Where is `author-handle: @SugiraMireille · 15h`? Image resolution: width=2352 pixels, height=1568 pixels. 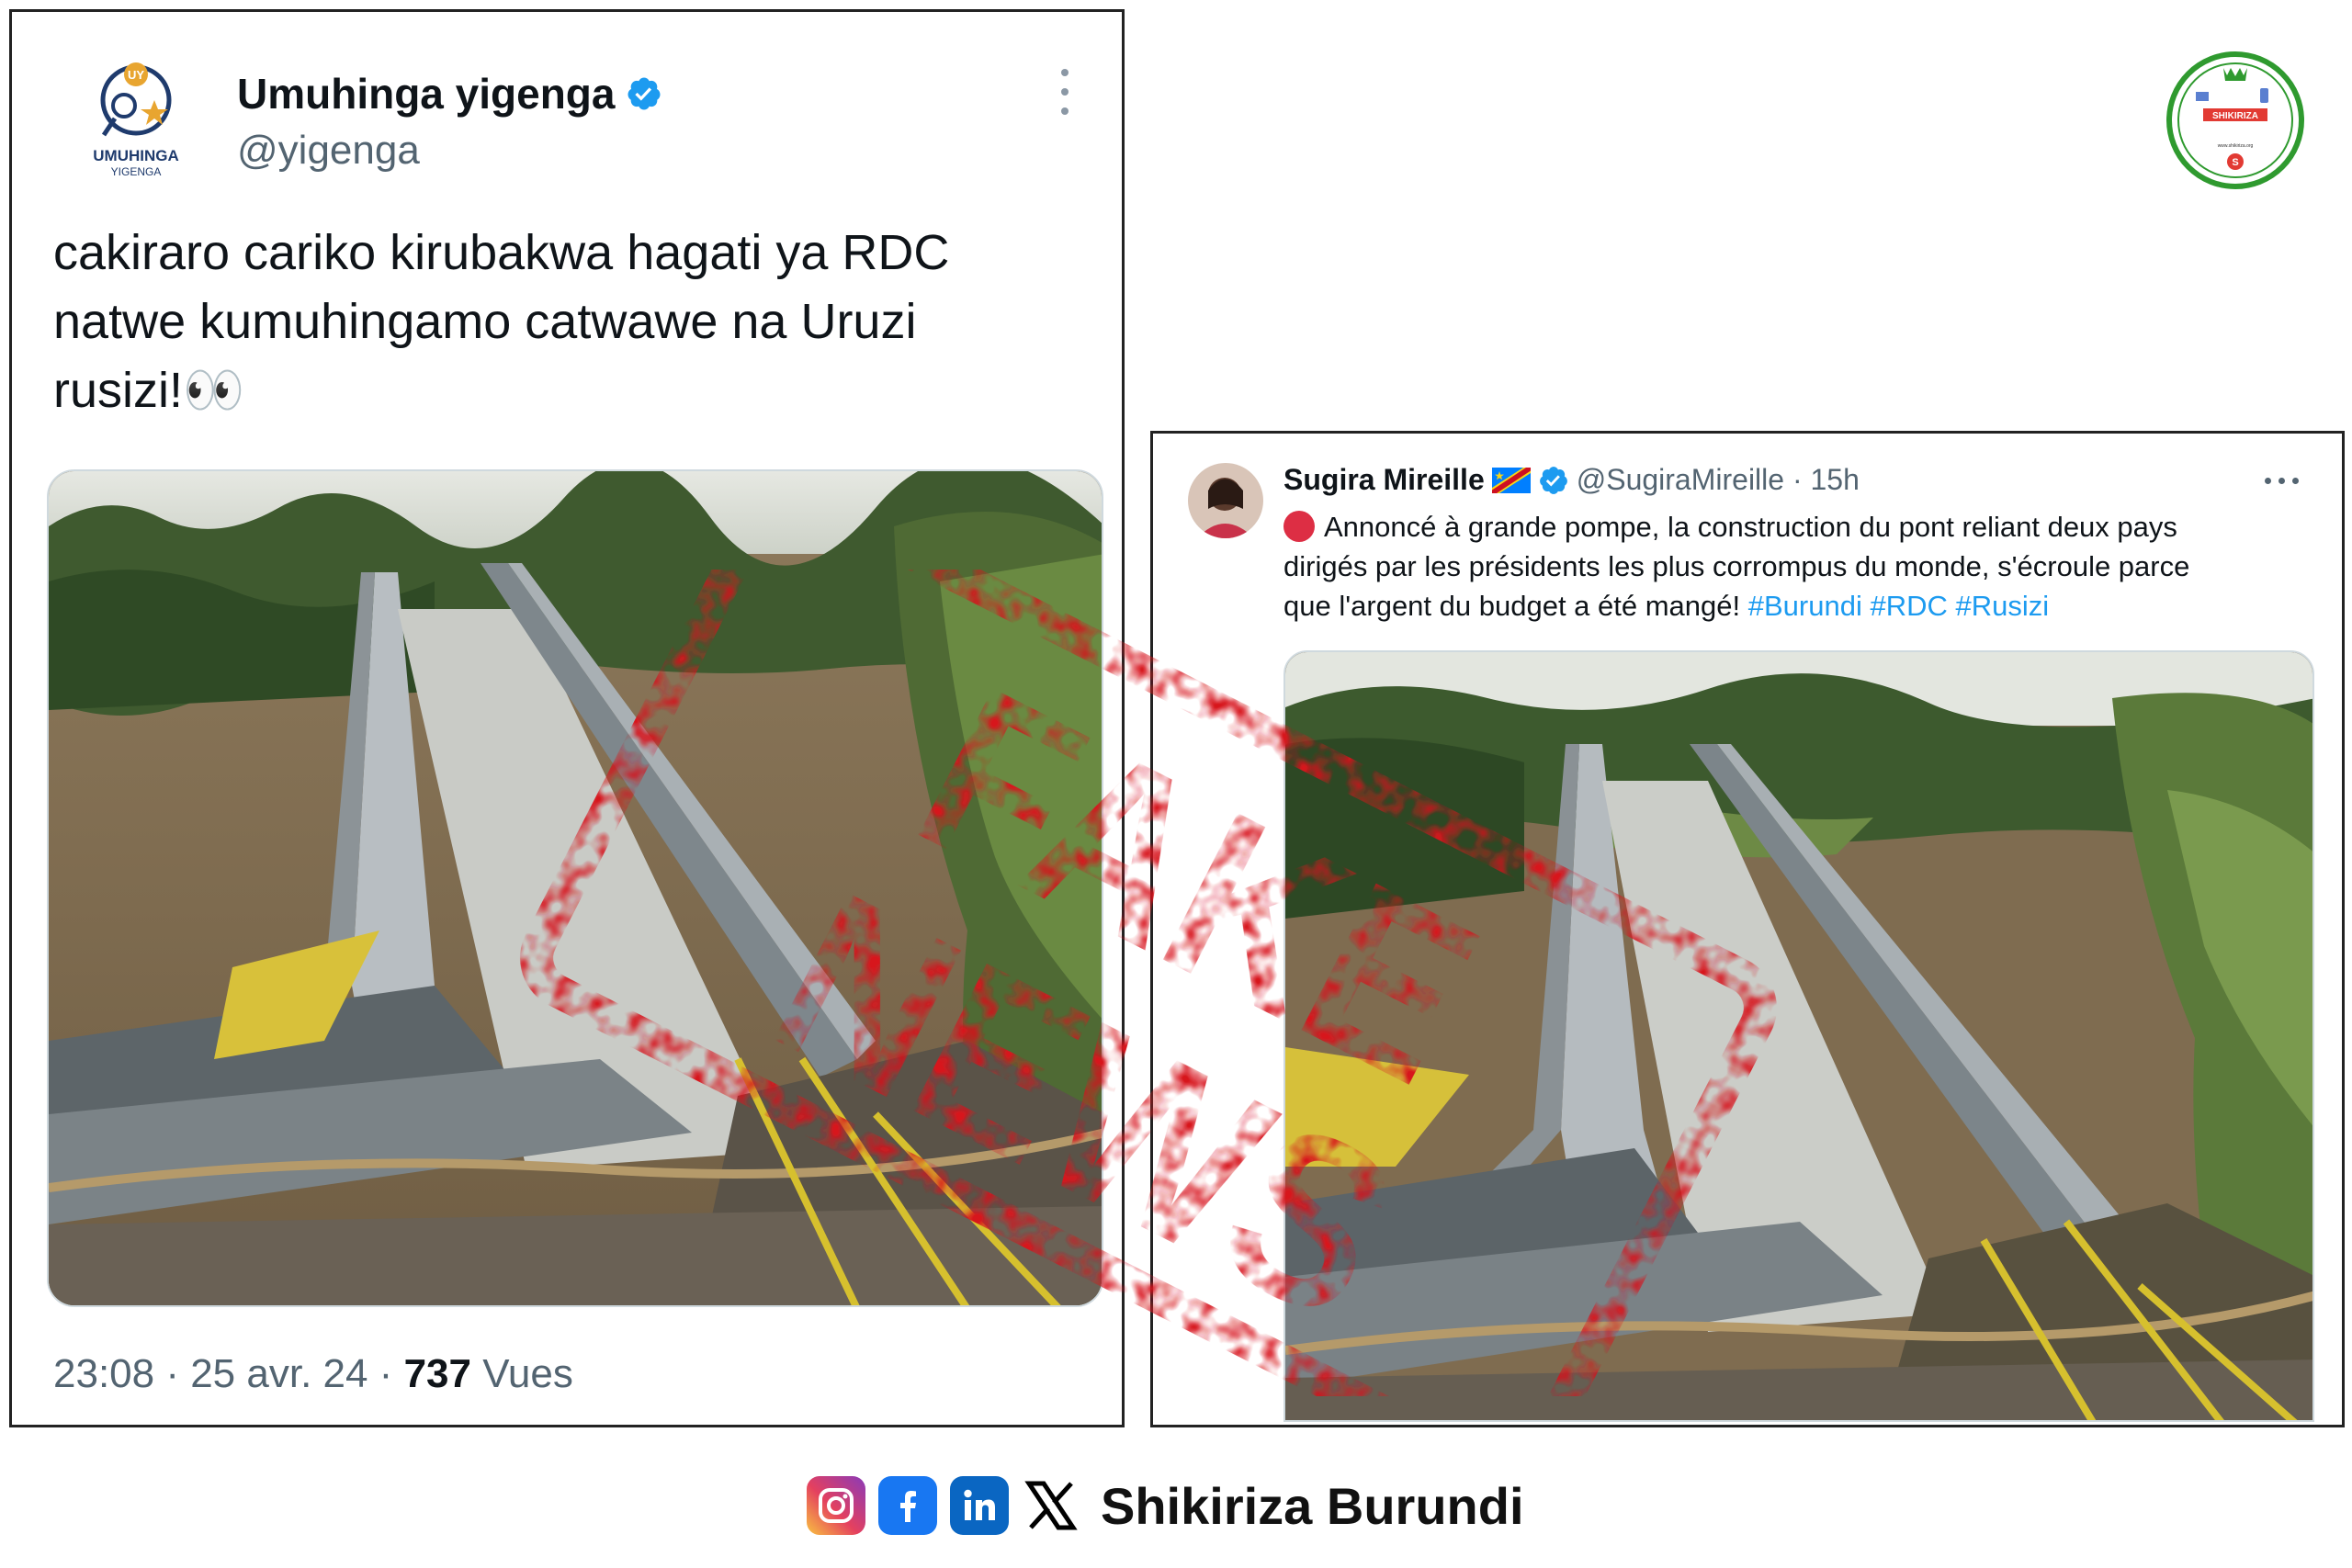
author-handle: @SugiraMireille · 15h is located at coordinates (1718, 480).